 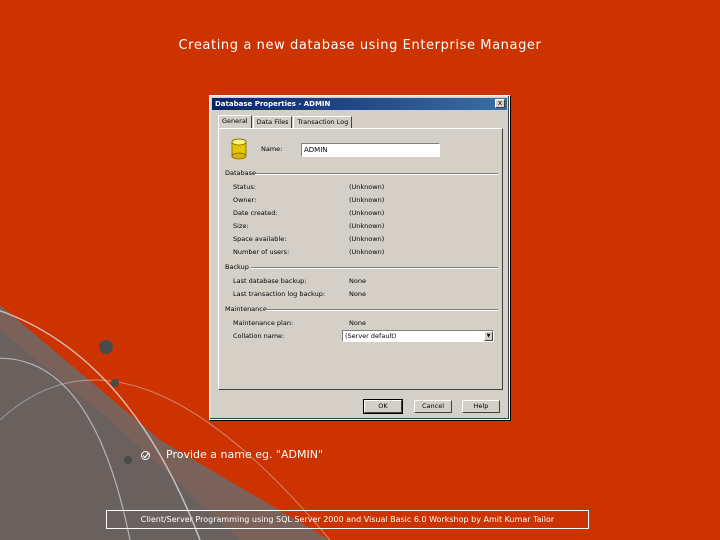 I want to click on info-row-last-database-backup: Last database backup: None, so click(x=363, y=282).